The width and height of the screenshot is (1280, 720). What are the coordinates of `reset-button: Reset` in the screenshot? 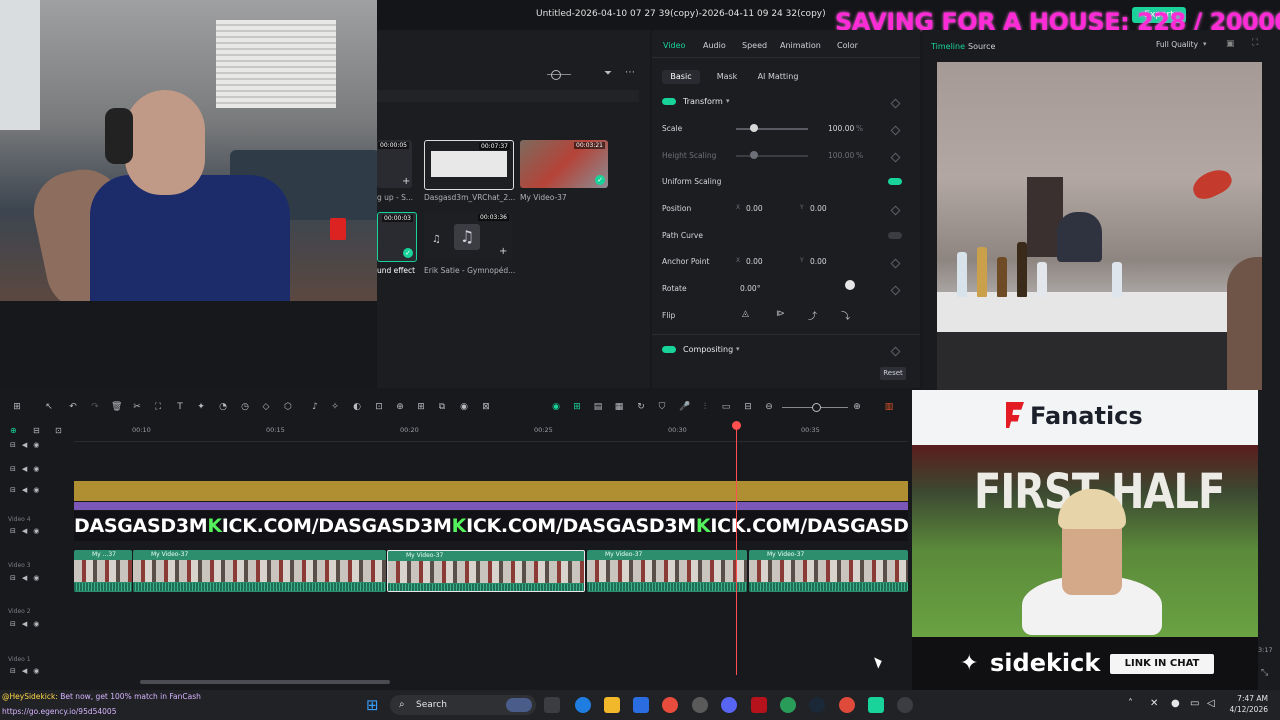 It's located at (893, 373).